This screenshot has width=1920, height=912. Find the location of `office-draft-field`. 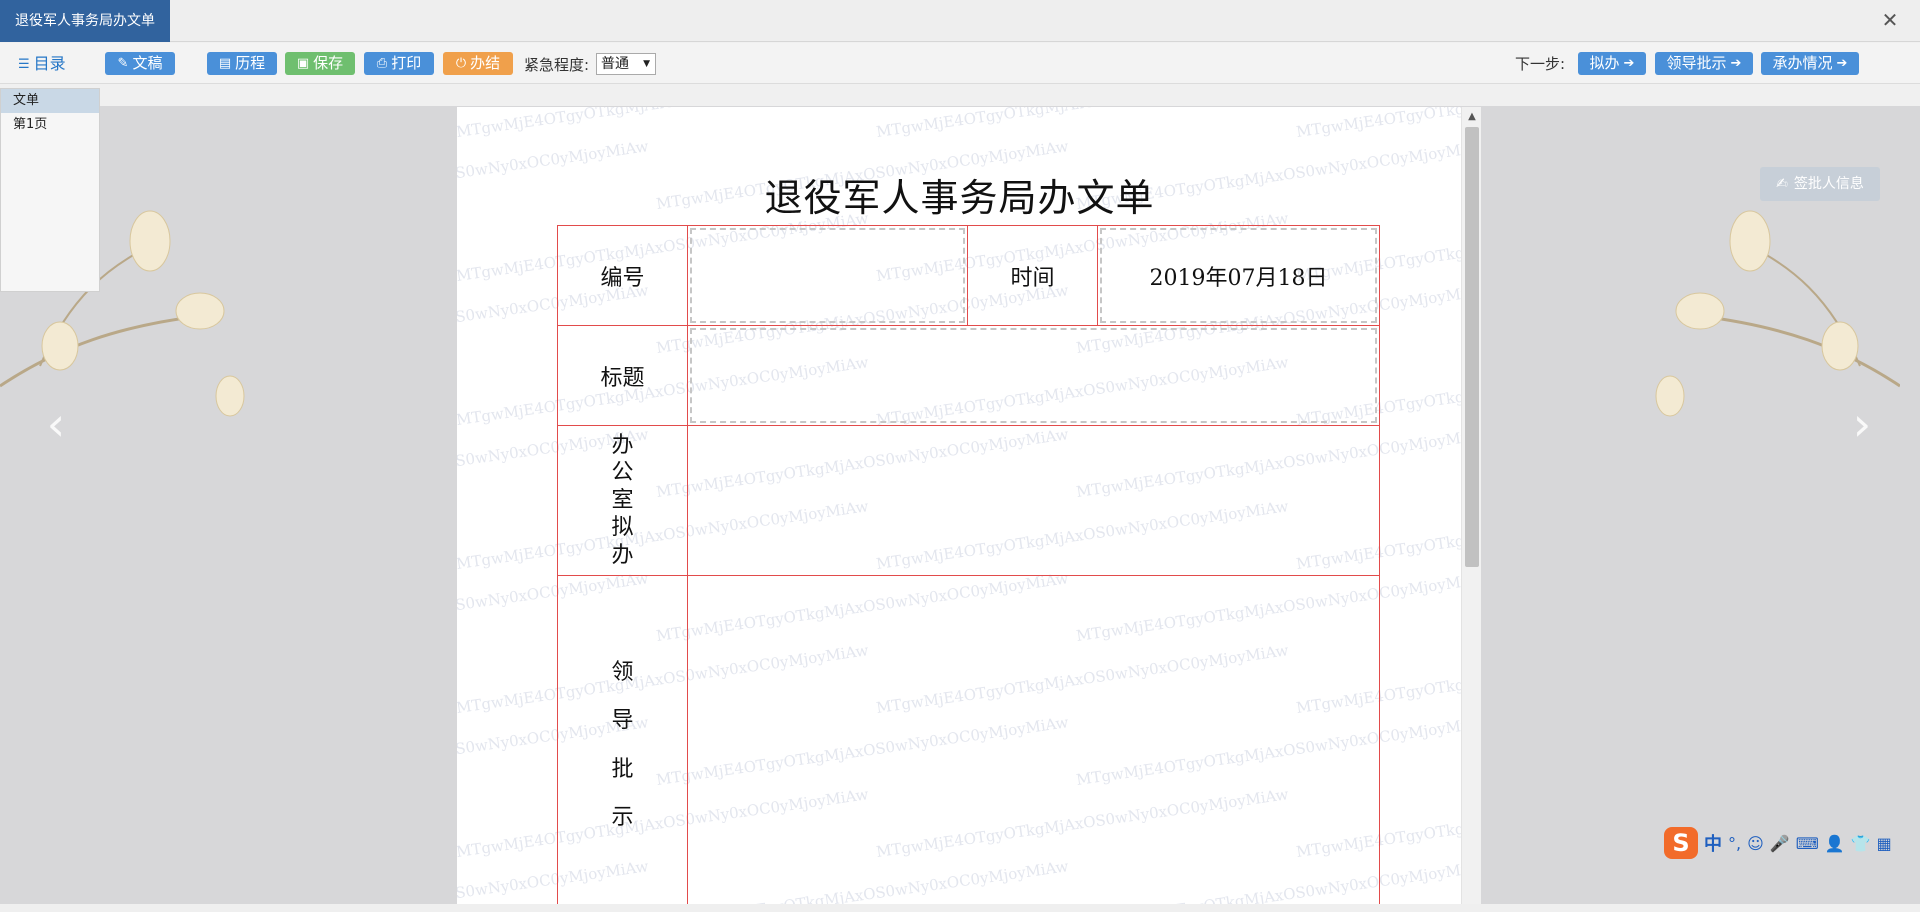

office-draft-field is located at coordinates (1033, 500).